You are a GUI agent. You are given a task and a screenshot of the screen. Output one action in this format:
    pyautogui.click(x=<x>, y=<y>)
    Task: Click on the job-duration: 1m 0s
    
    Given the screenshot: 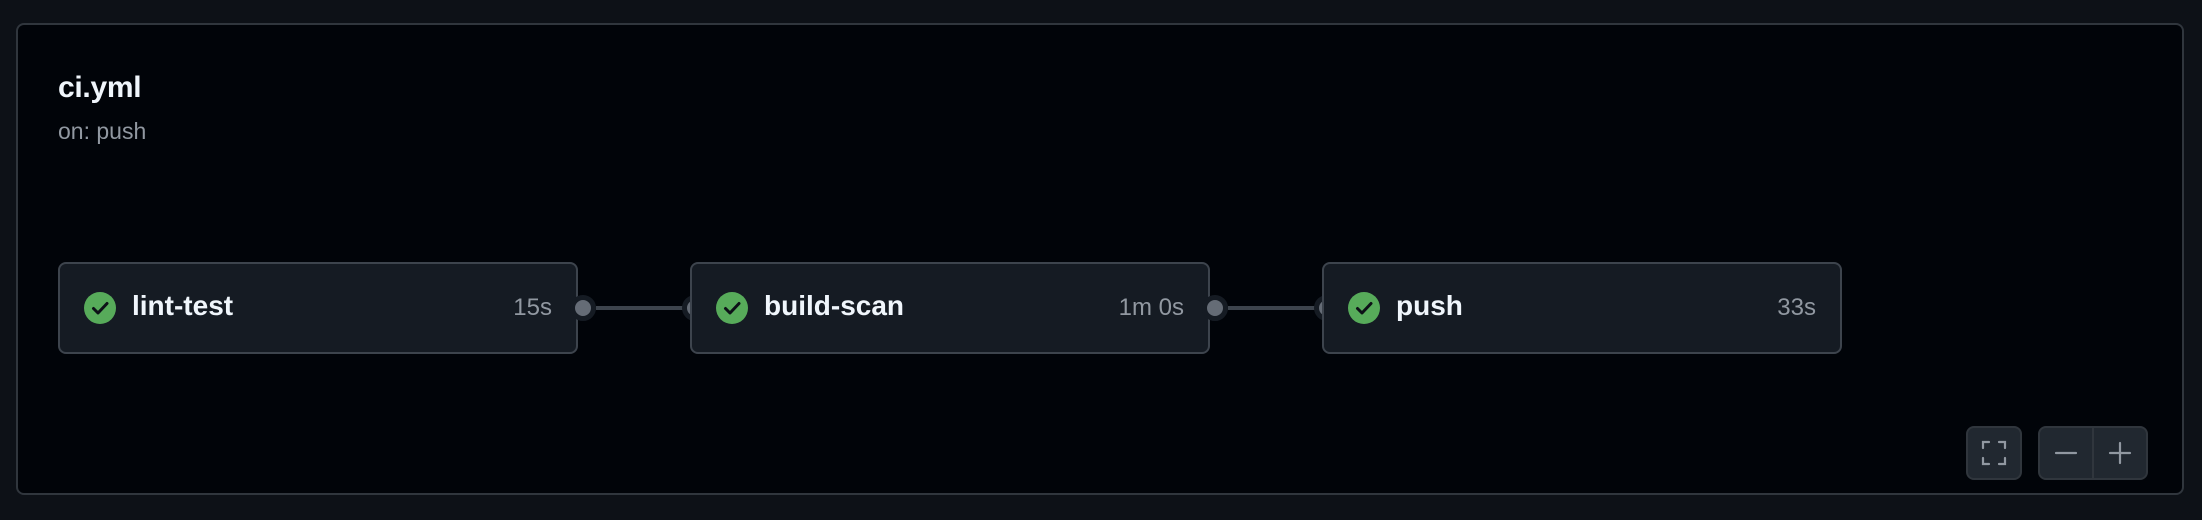 What is the action you would take?
    pyautogui.click(x=1151, y=307)
    